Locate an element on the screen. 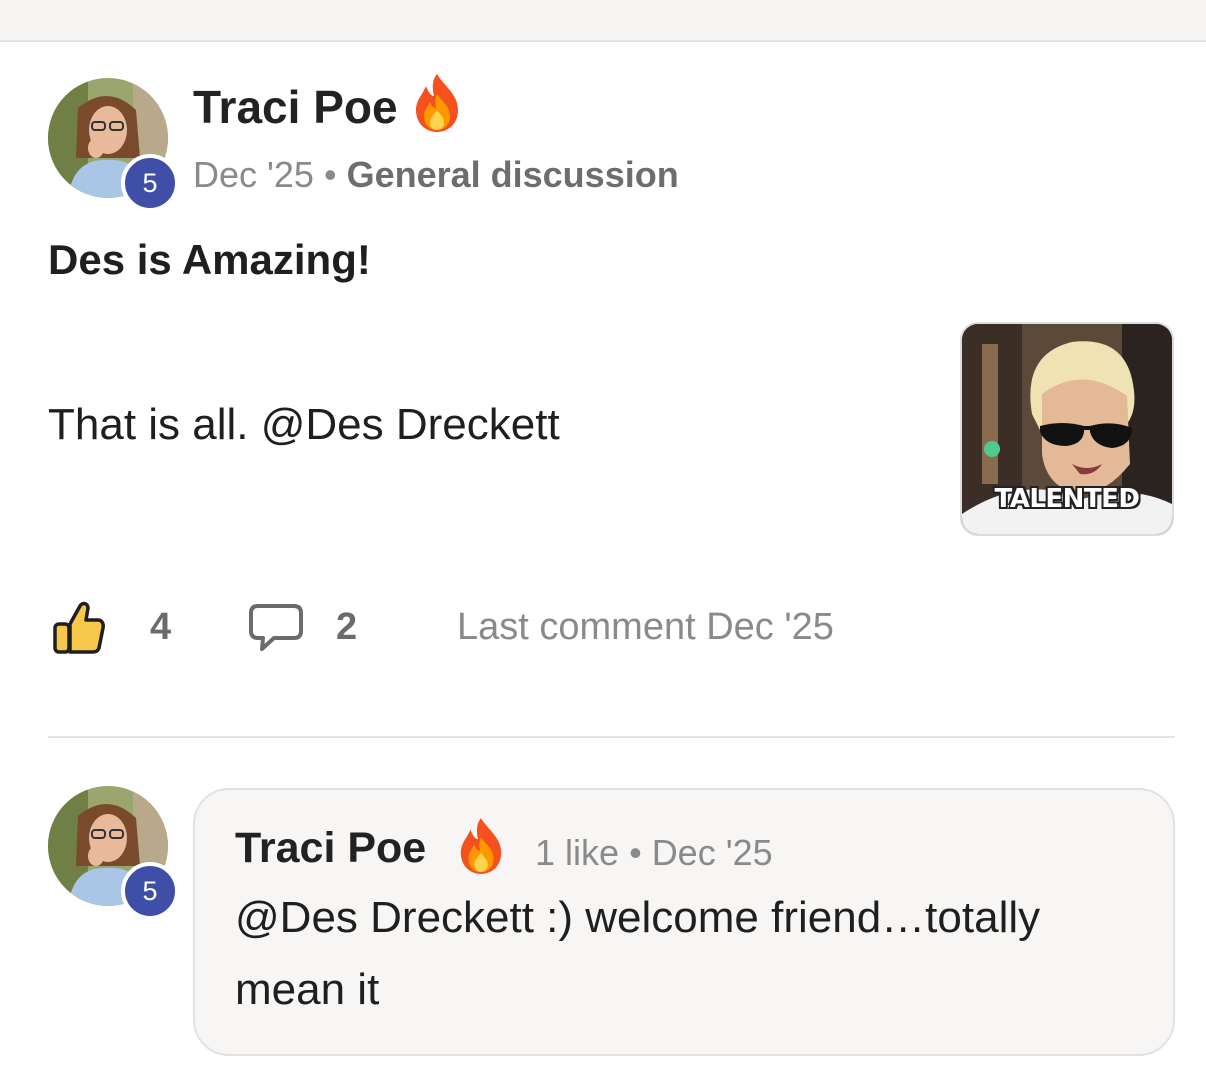 This screenshot has height=1076, width=1206. comment-meta: 1 like • Dec '25 is located at coordinates (654, 853).